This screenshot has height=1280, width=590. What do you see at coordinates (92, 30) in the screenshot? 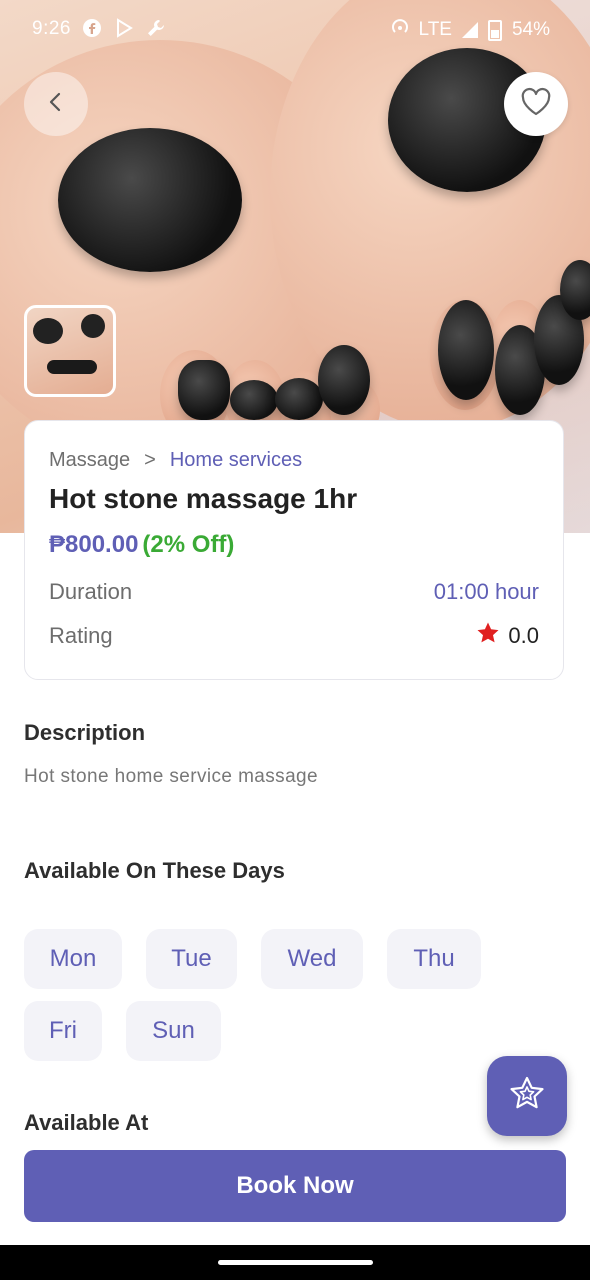
I see `facebook-icon` at bounding box center [92, 30].